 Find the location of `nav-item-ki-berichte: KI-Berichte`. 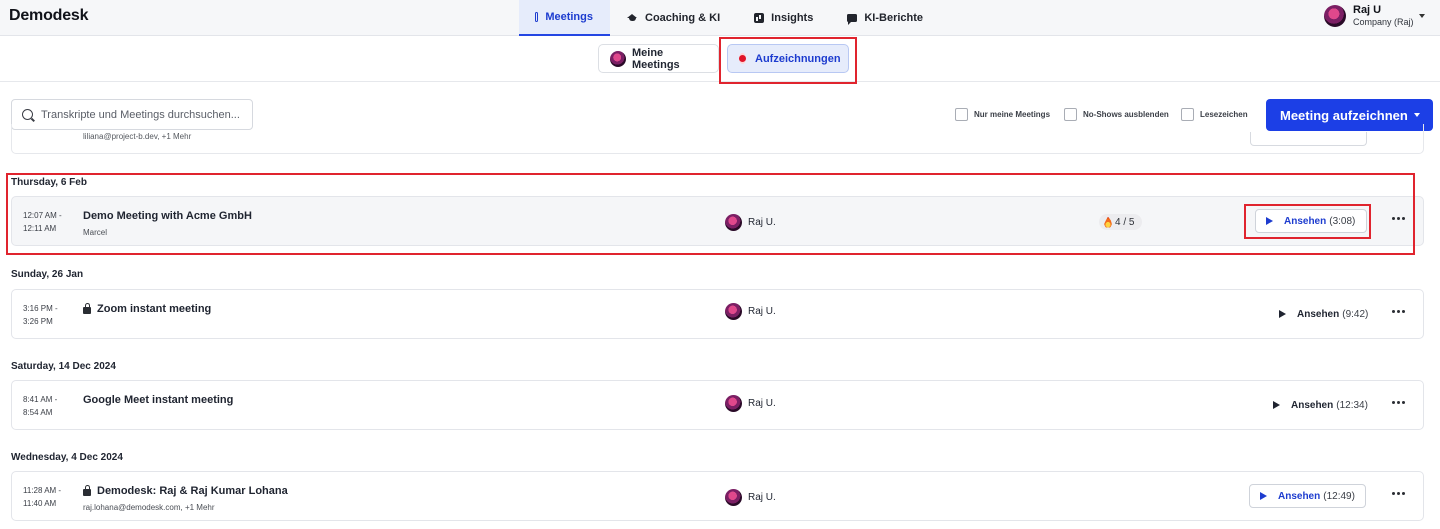

nav-item-ki-berichte: KI-Berichte is located at coordinates (885, 18).